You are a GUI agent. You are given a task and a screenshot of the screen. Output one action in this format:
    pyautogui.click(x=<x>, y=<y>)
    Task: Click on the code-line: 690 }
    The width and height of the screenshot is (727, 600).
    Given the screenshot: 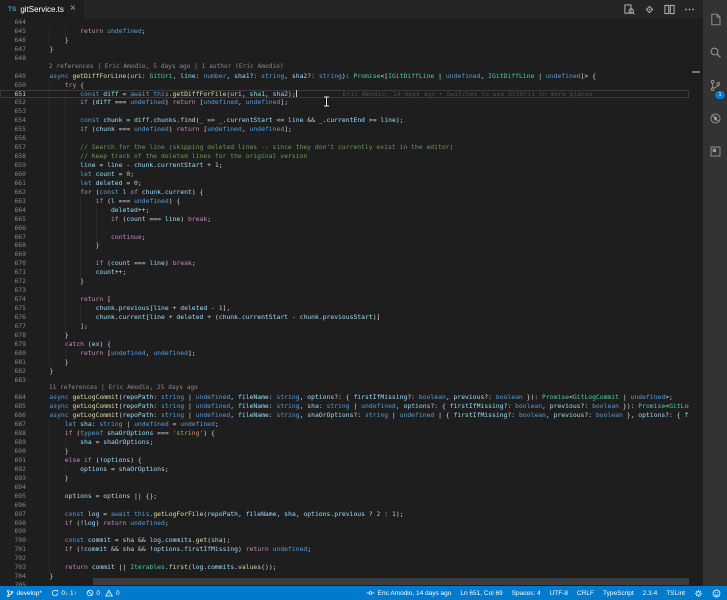 What is the action you would take?
    pyautogui.click(x=344, y=451)
    